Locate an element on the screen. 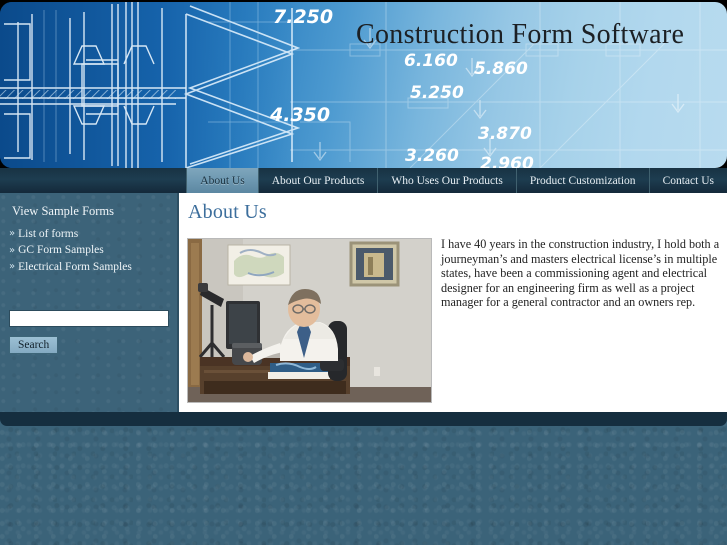  blueprint-number-5250: 5.250 is located at coordinates (437, 93).